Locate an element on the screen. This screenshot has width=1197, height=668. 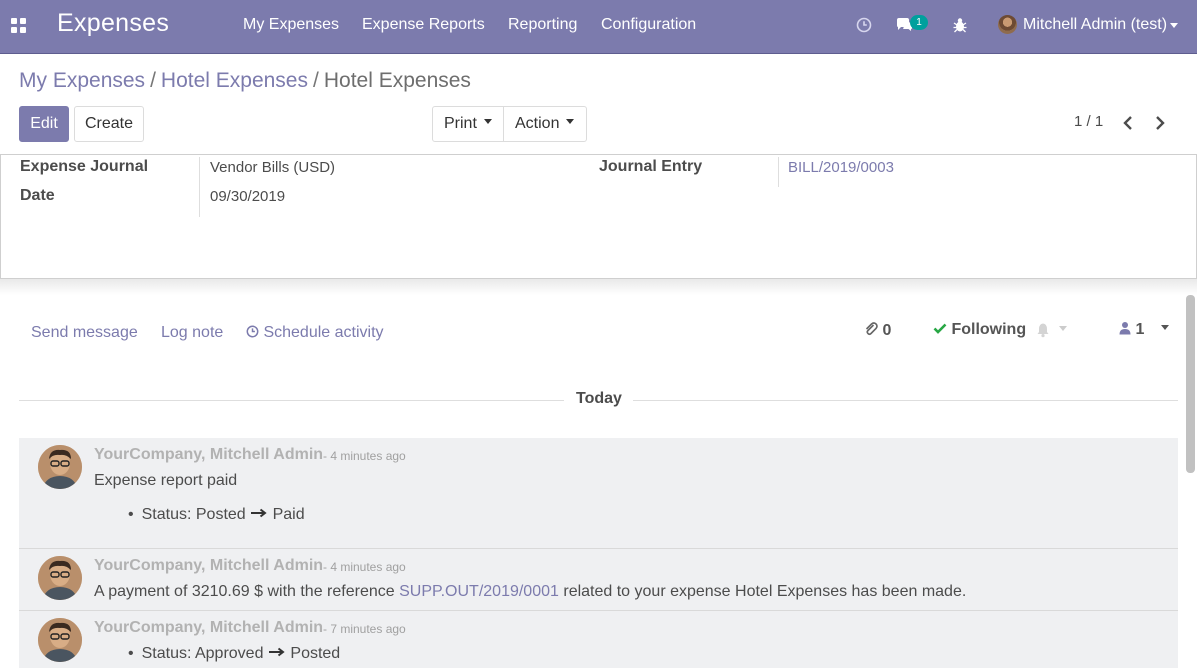
menu-my-expenses: My Expenses is located at coordinates (291, 25).